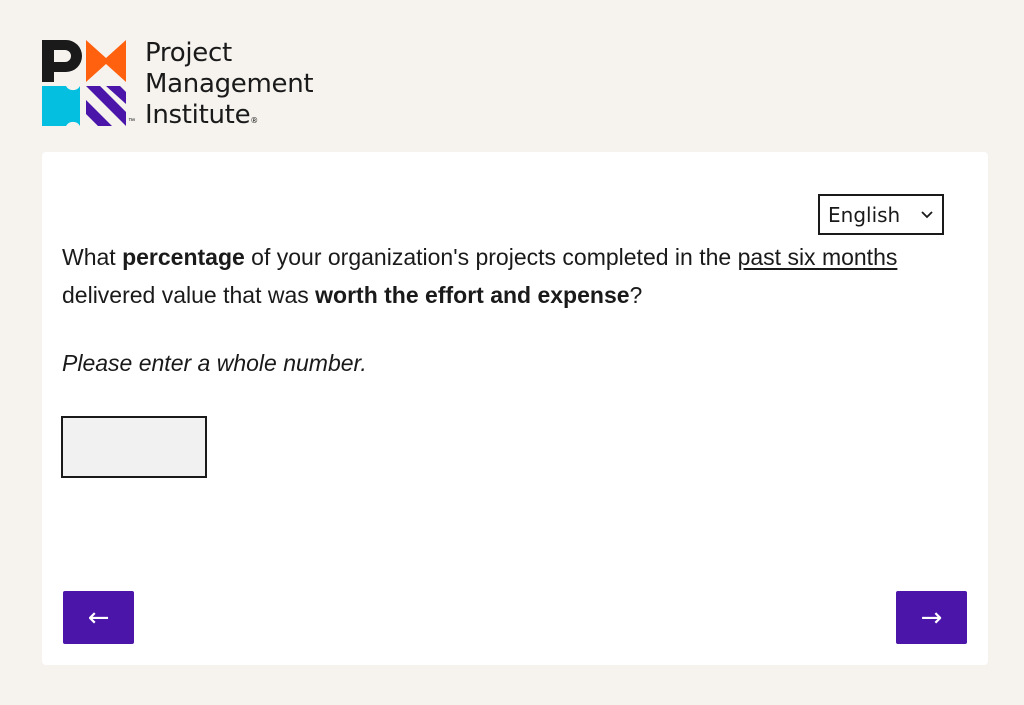 The image size is (1024, 705). Describe the element at coordinates (84, 83) in the screenshot. I see `pmi-logo-mark-icon` at that location.